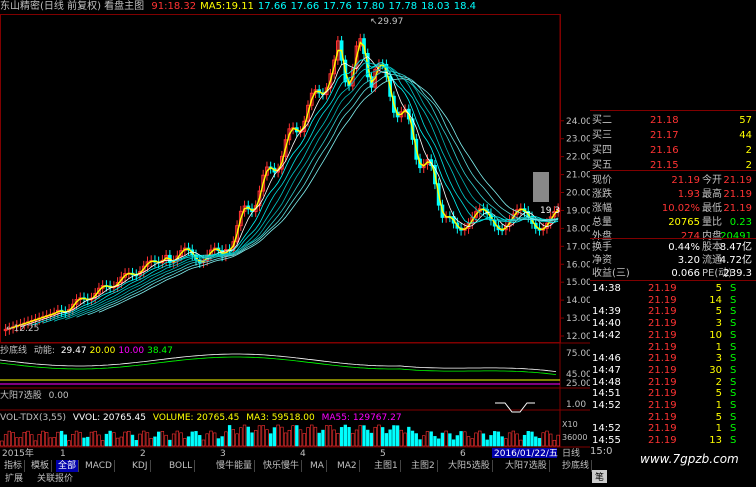  I want to click on sub3-vvol: VVOL: 20765.45, so click(109, 418).